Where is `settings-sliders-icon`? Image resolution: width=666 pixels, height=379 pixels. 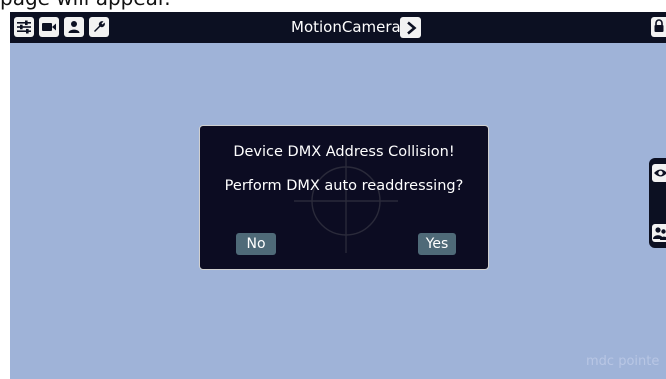
settings-sliders-icon is located at coordinates (24, 27).